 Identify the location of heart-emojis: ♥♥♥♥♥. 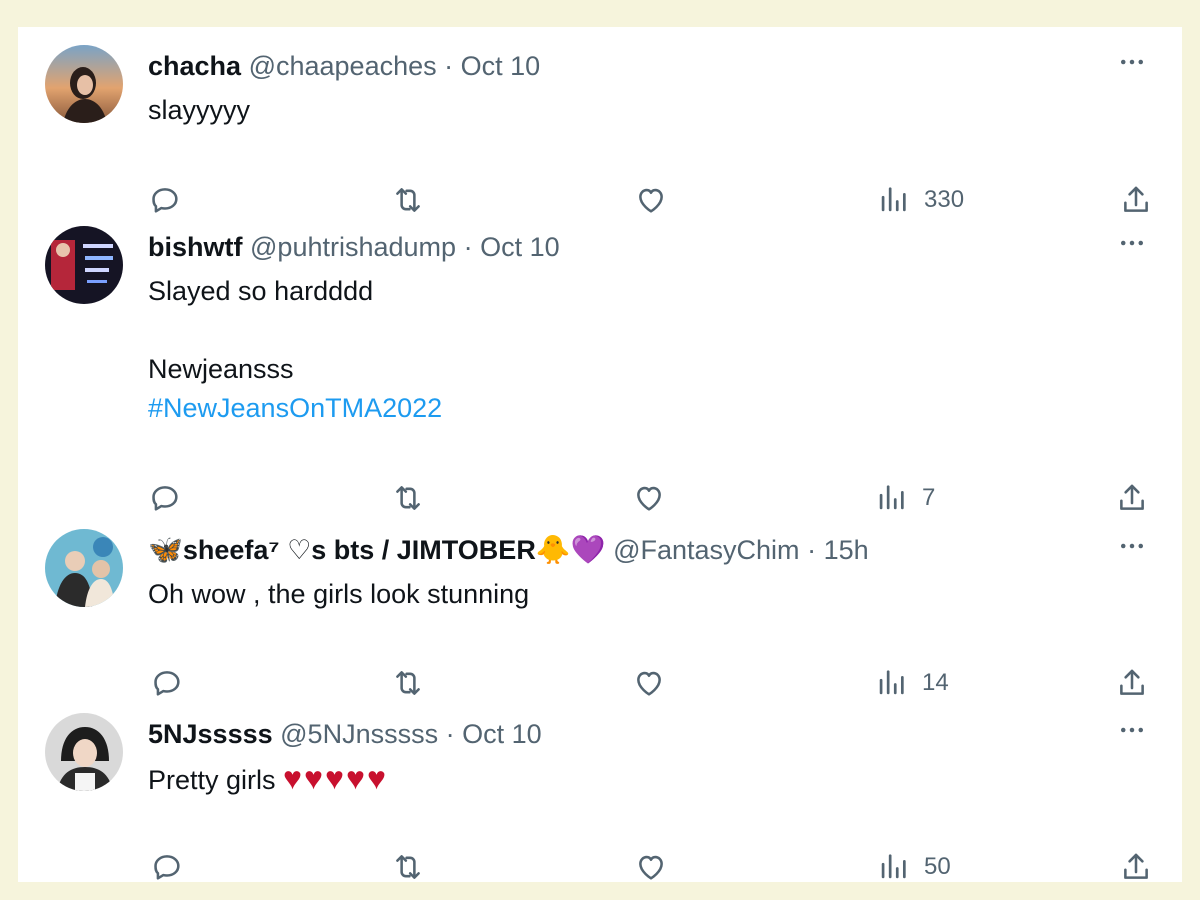
(336, 778).